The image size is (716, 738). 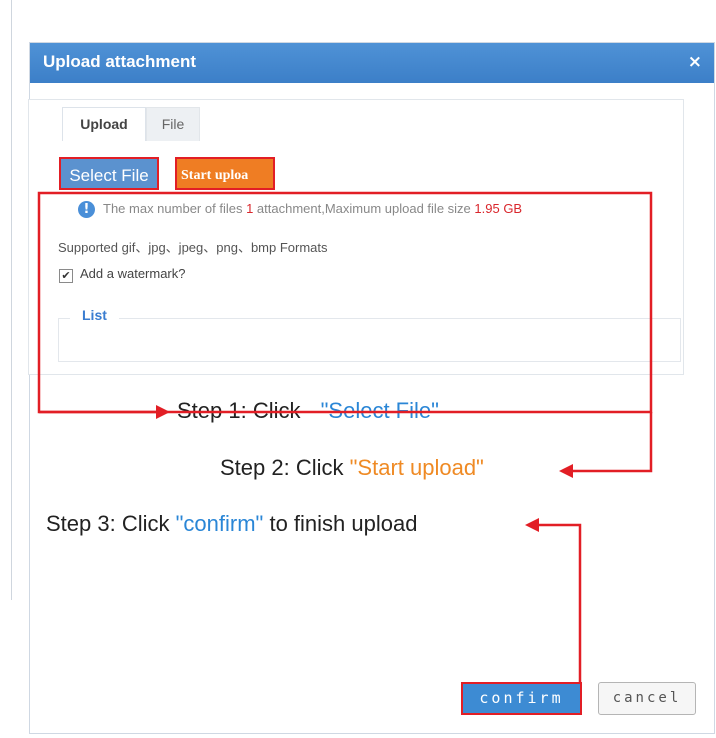 What do you see at coordinates (566, 471) in the screenshot?
I see `step-2-arrowhead` at bounding box center [566, 471].